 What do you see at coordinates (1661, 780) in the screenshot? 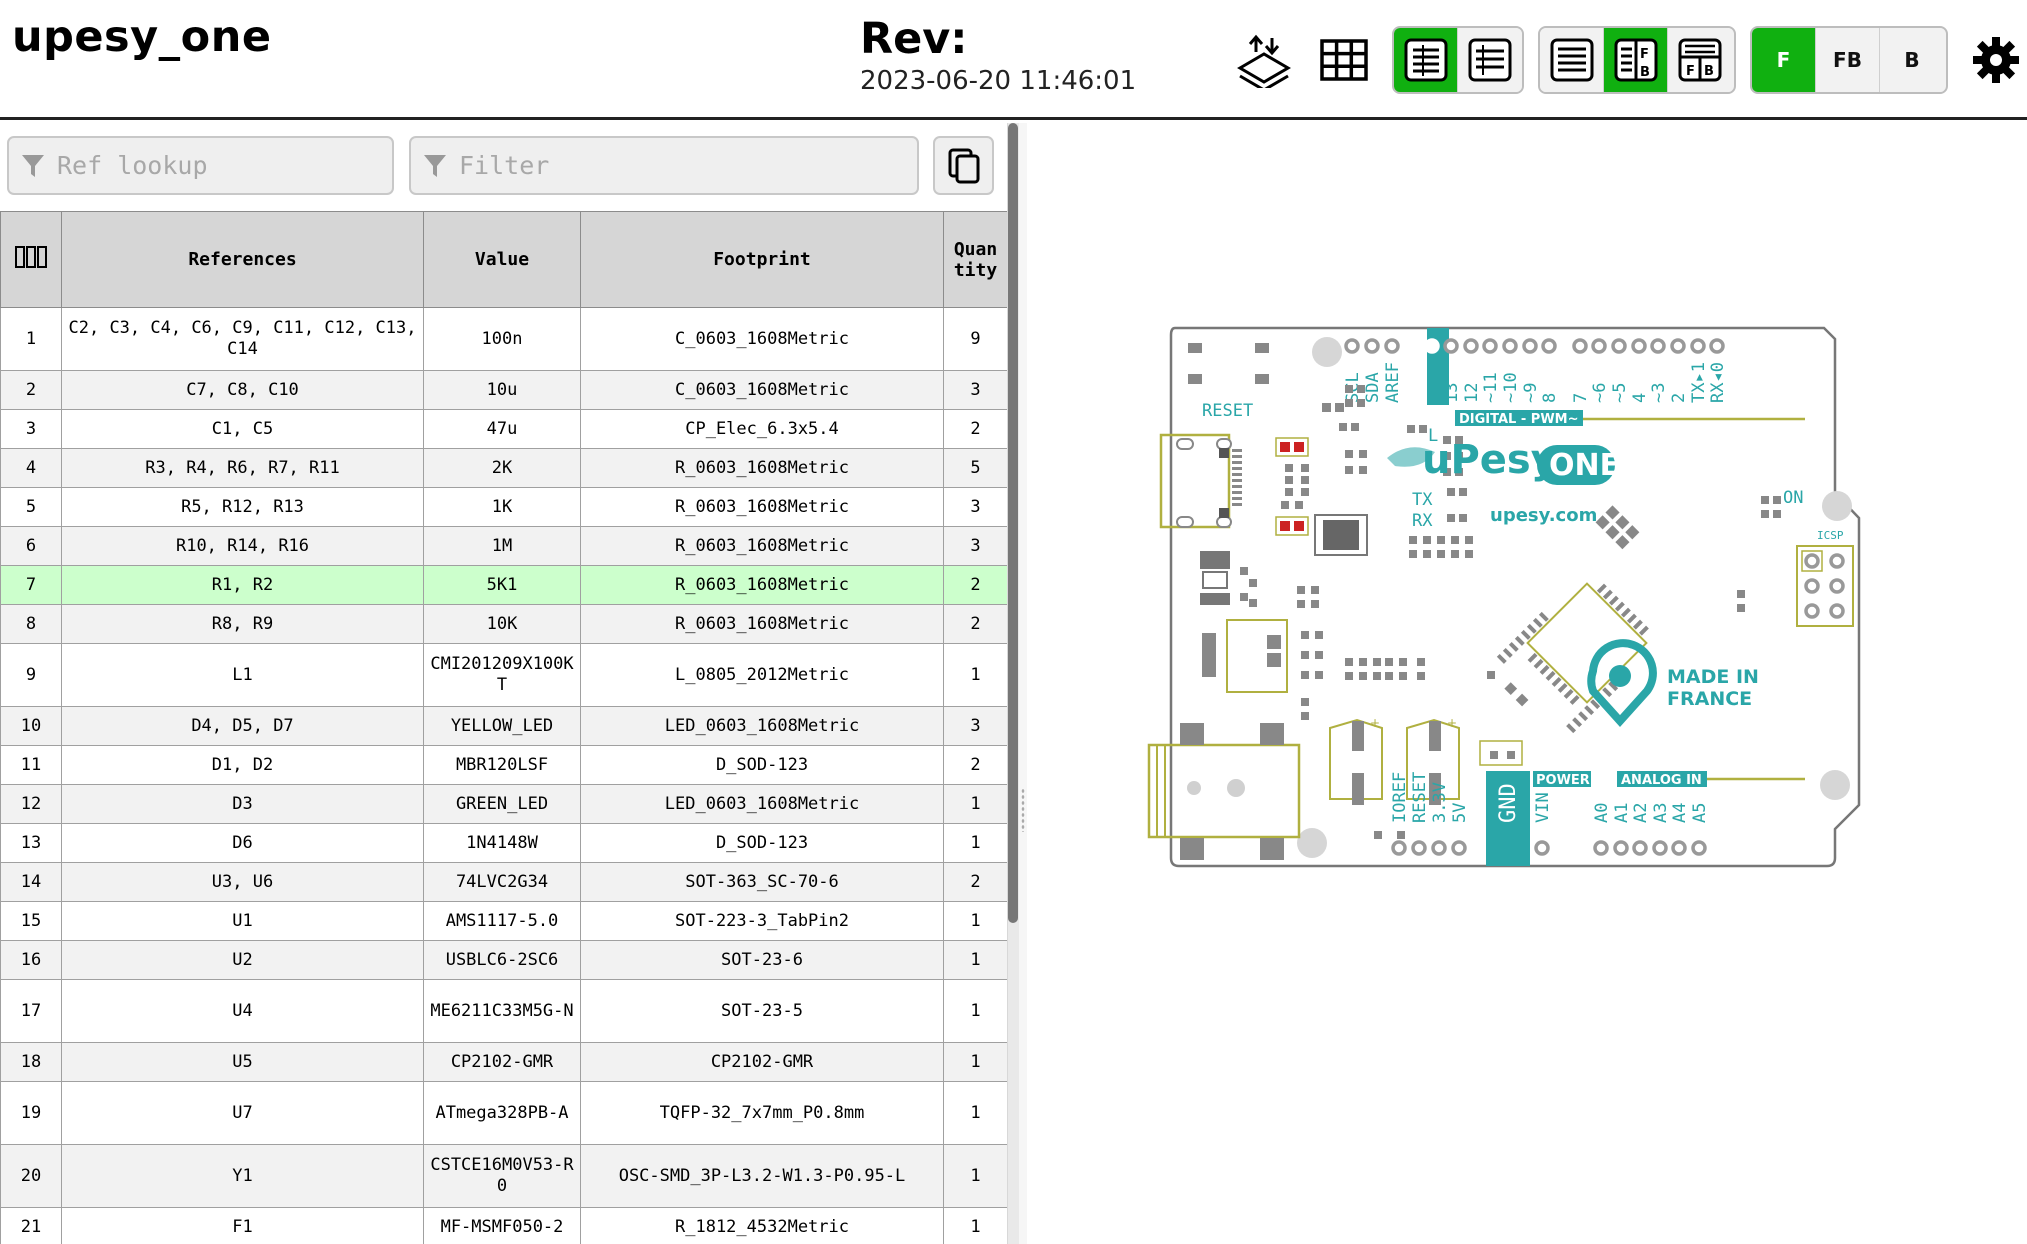
I see `analog-label: ANALOG IN` at bounding box center [1661, 780].